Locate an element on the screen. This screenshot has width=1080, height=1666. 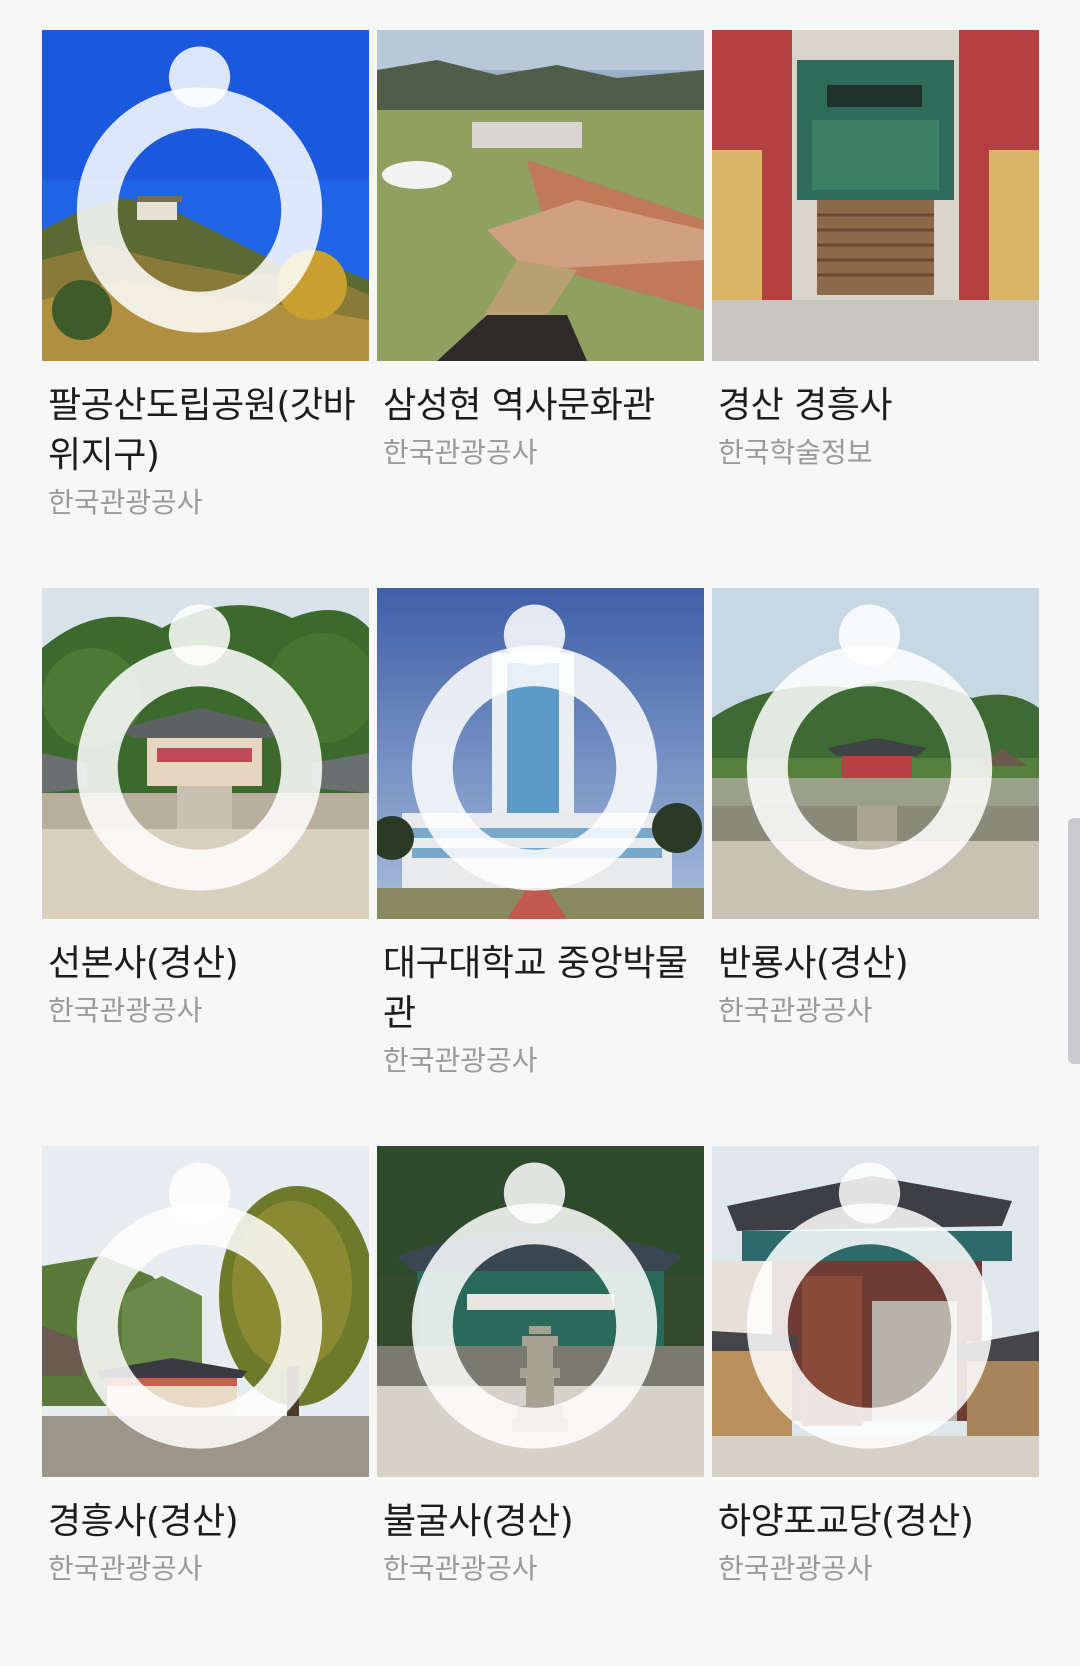
place-title: 삼성현 역사문화관 is located at coordinates (540, 406).